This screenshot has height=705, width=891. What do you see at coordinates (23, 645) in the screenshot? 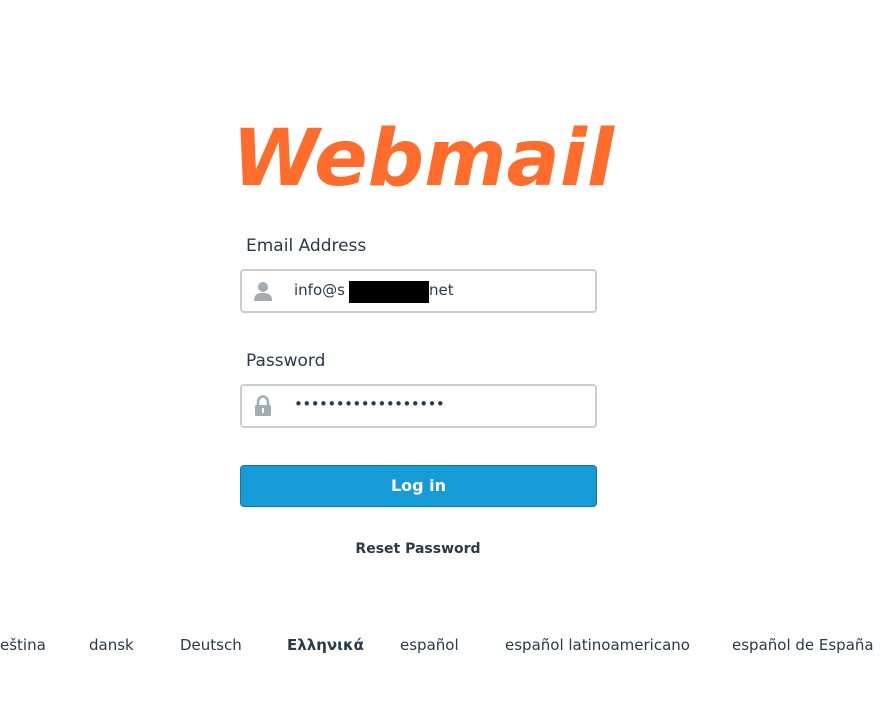
I see `language-cestina: eština` at bounding box center [23, 645].